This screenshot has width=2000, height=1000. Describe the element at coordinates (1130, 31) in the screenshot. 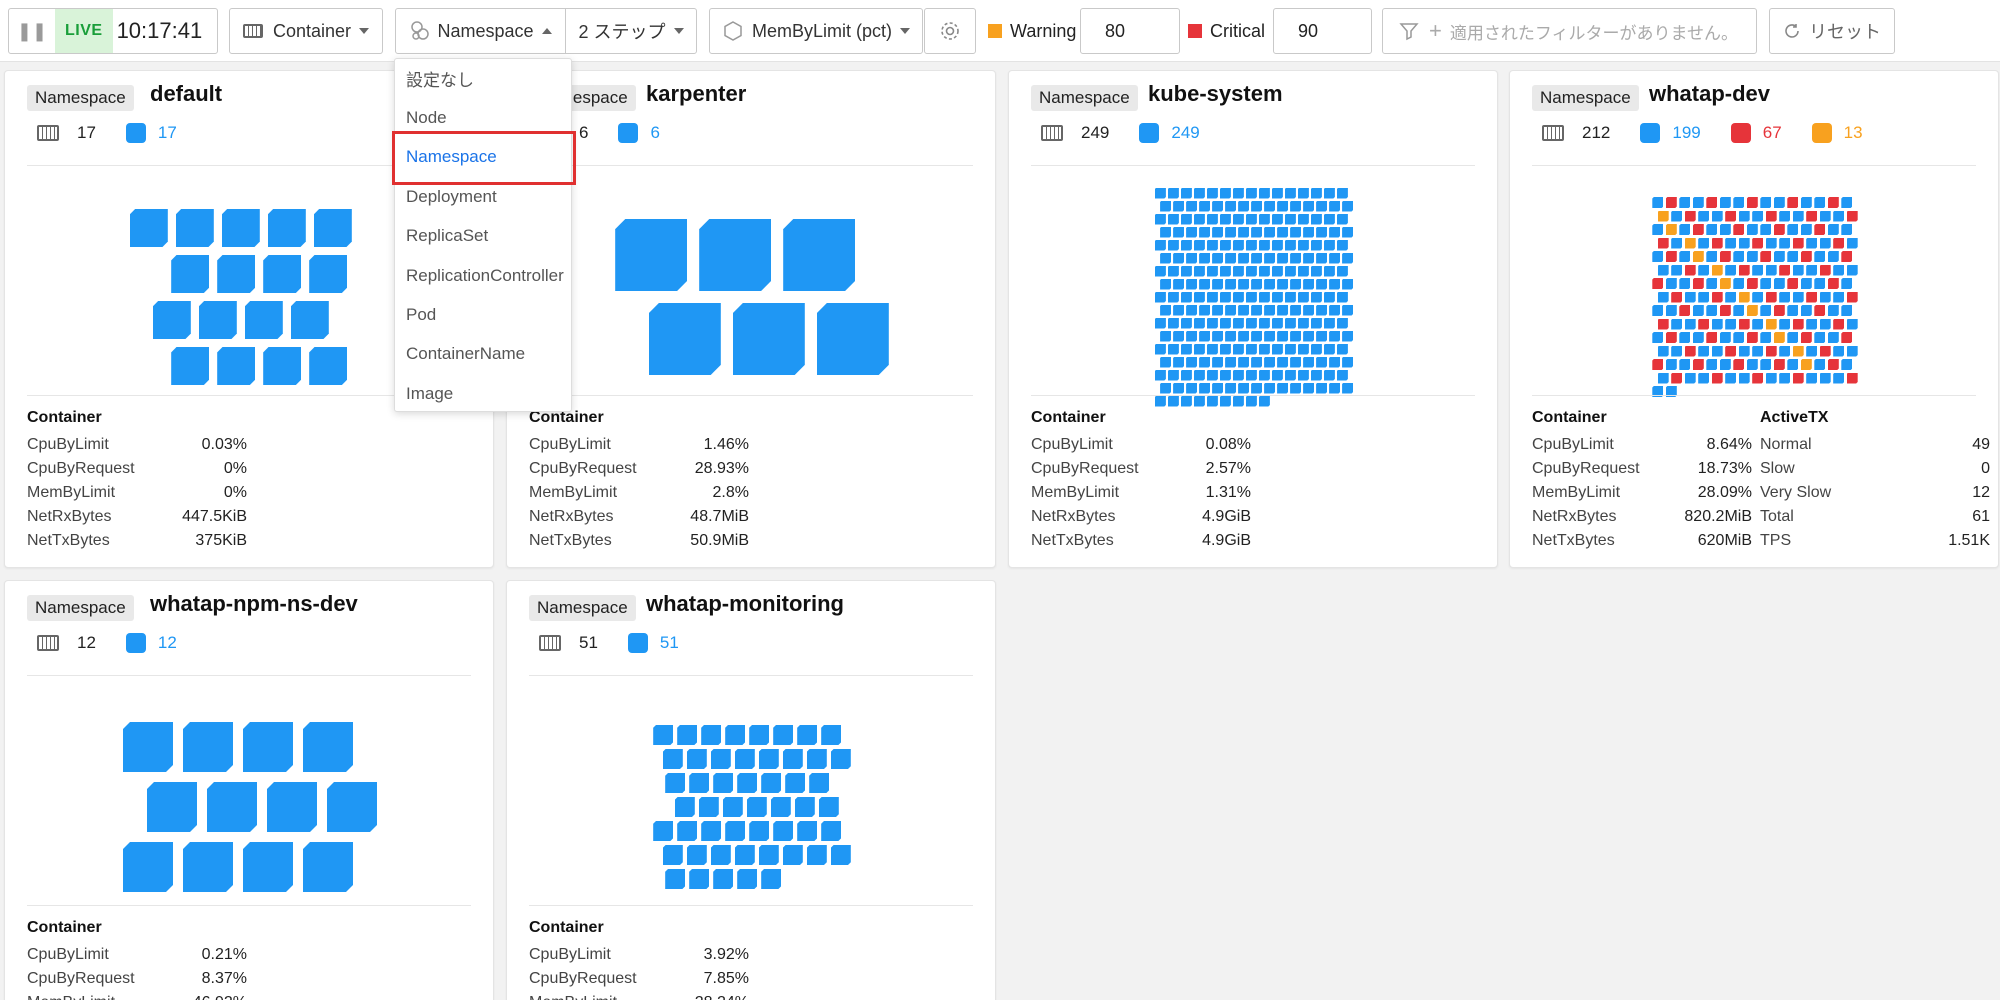

I see `warning-threshold-input` at that location.